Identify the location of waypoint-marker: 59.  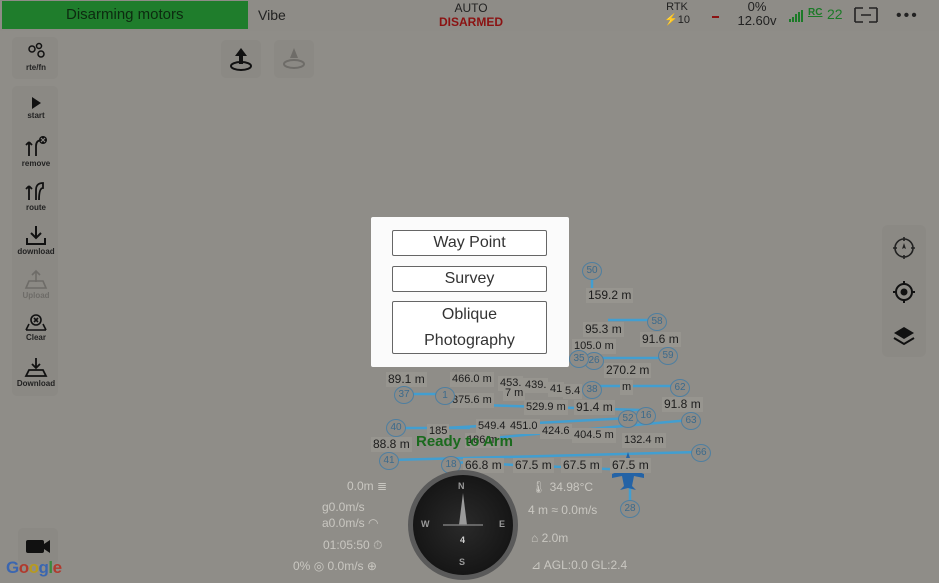
(668, 356).